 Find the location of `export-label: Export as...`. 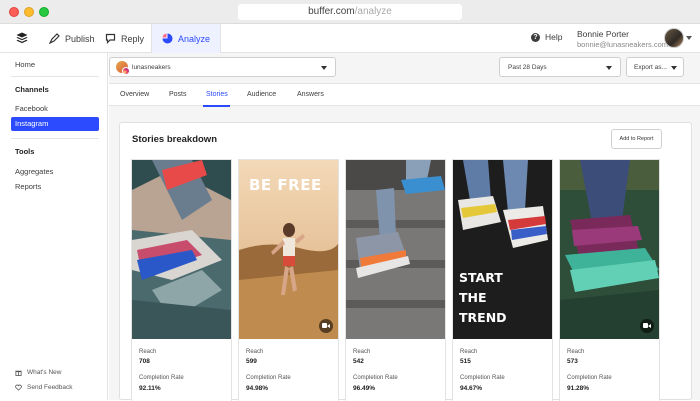

export-label: Export as... is located at coordinates (650, 67).